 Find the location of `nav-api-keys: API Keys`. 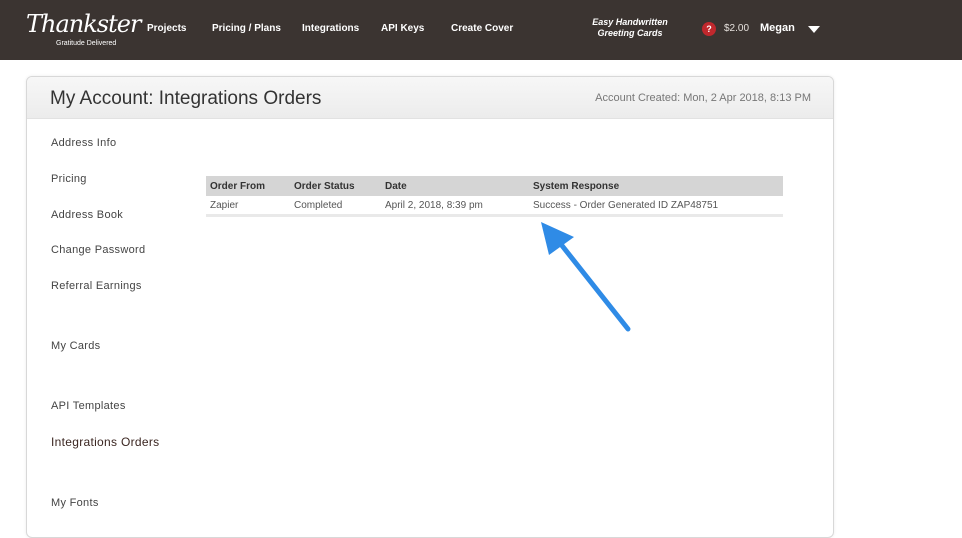

nav-api-keys: API Keys is located at coordinates (402, 28).